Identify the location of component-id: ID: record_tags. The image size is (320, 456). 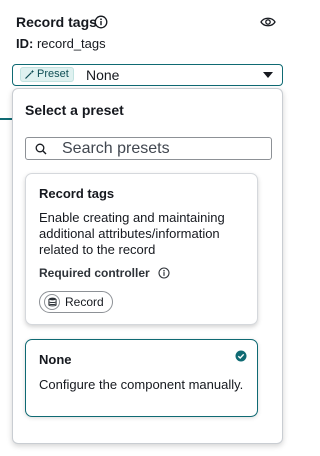
(61, 43).